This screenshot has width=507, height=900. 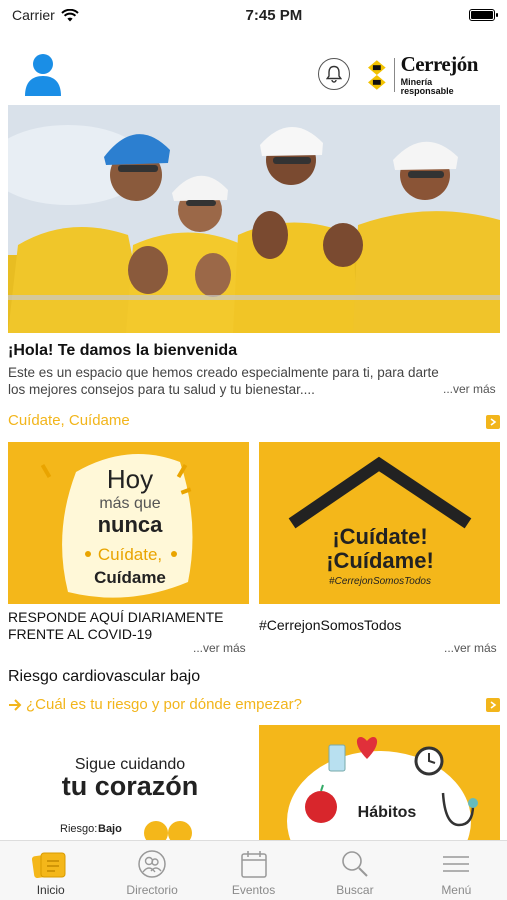 What do you see at coordinates (483, 15) in the screenshot?
I see `battery-icon` at bounding box center [483, 15].